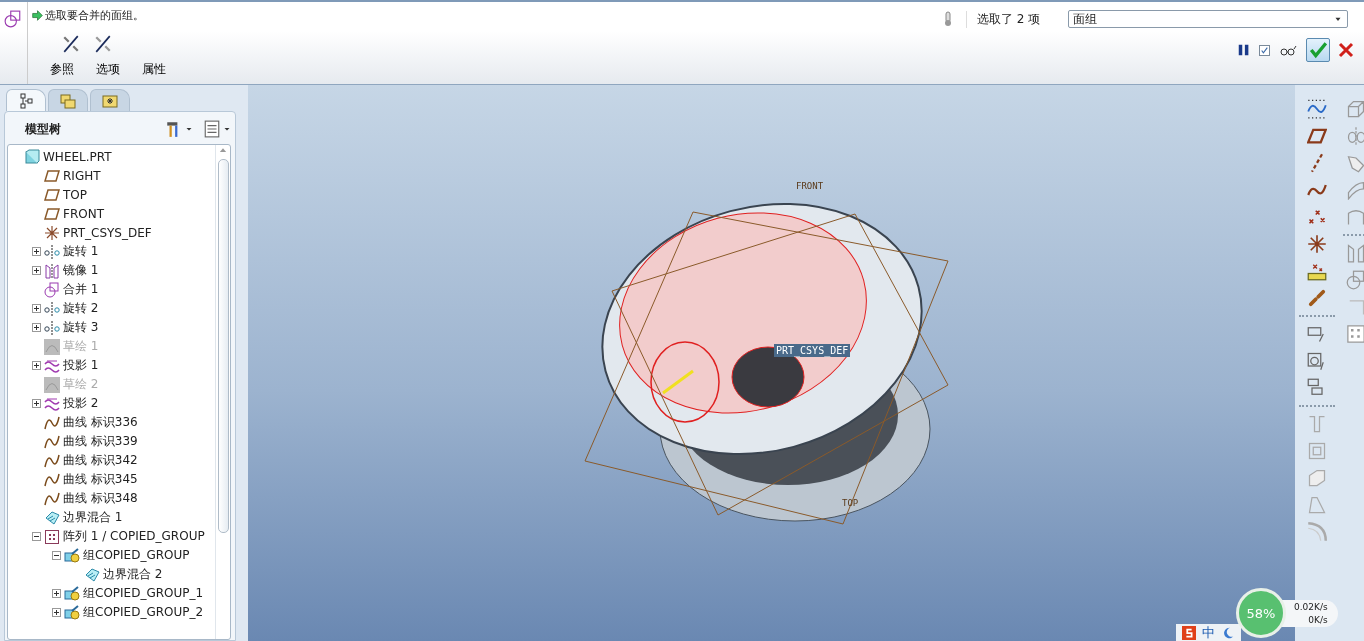  What do you see at coordinates (100, 460) in the screenshot?
I see `tree-item: 曲线 标识342` at bounding box center [100, 460].